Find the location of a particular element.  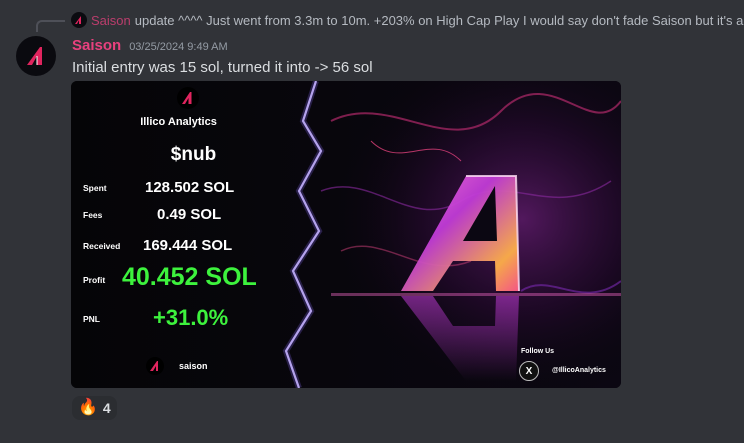

footer-username: saison is located at coordinates (193, 366).